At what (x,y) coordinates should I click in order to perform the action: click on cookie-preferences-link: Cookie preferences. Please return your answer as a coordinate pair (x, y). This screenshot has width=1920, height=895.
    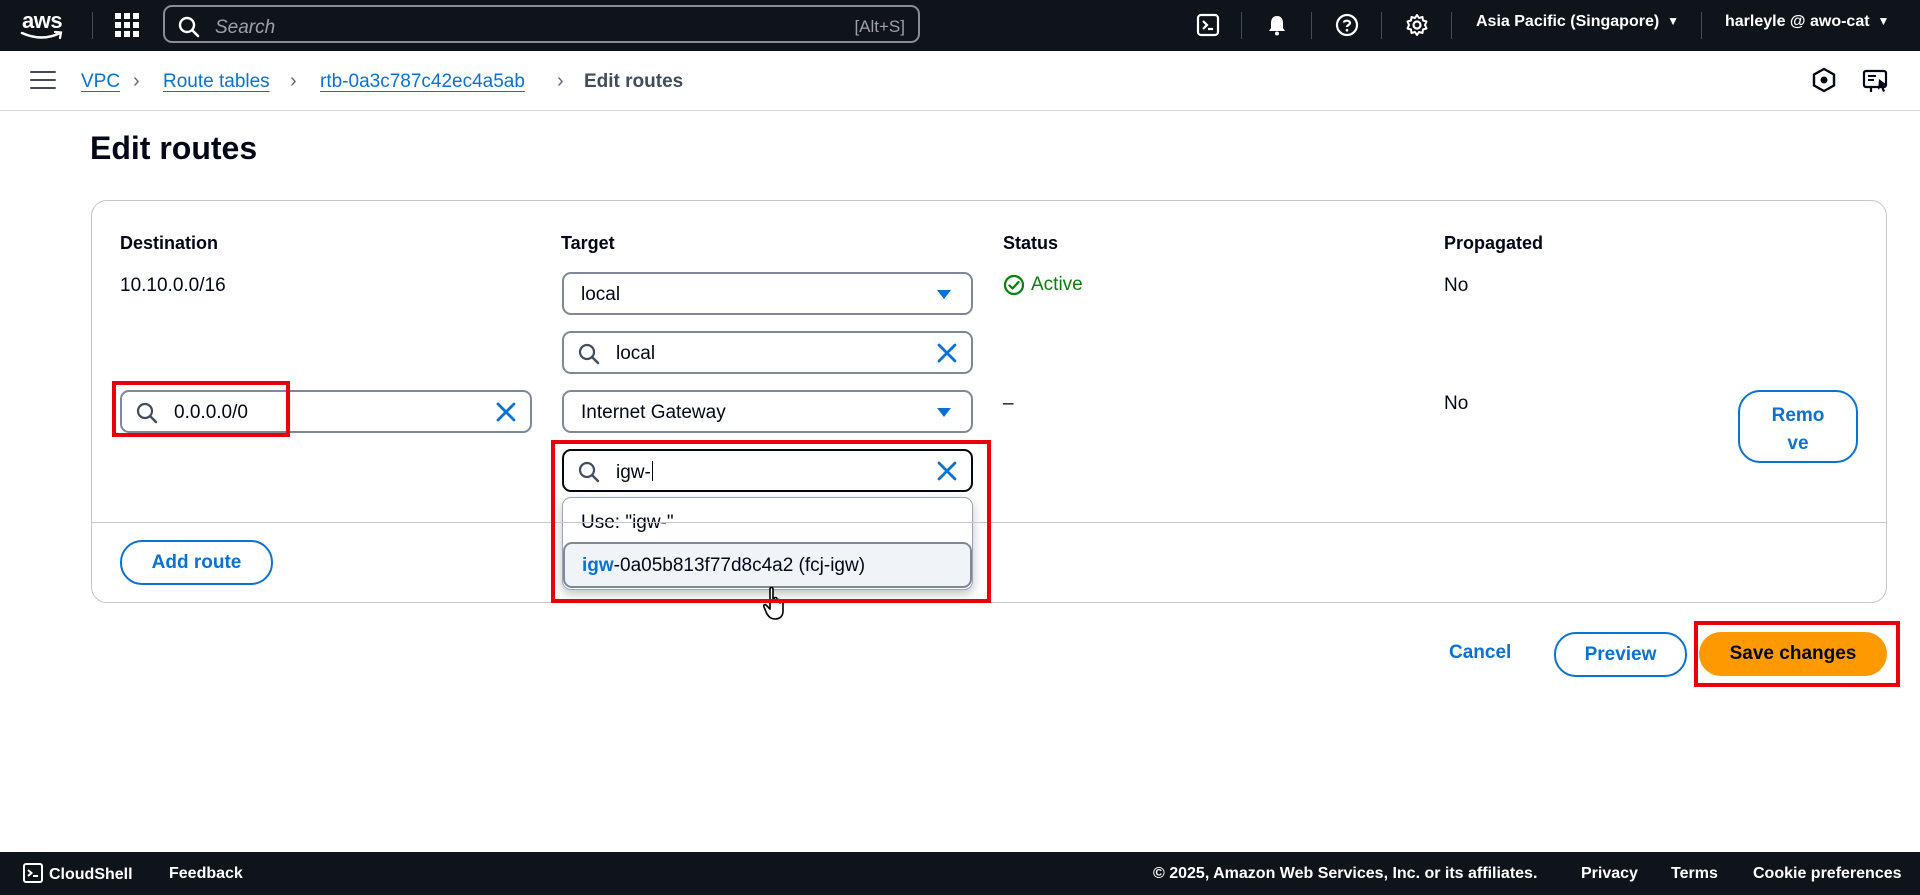
    Looking at the image, I should click on (1827, 874).